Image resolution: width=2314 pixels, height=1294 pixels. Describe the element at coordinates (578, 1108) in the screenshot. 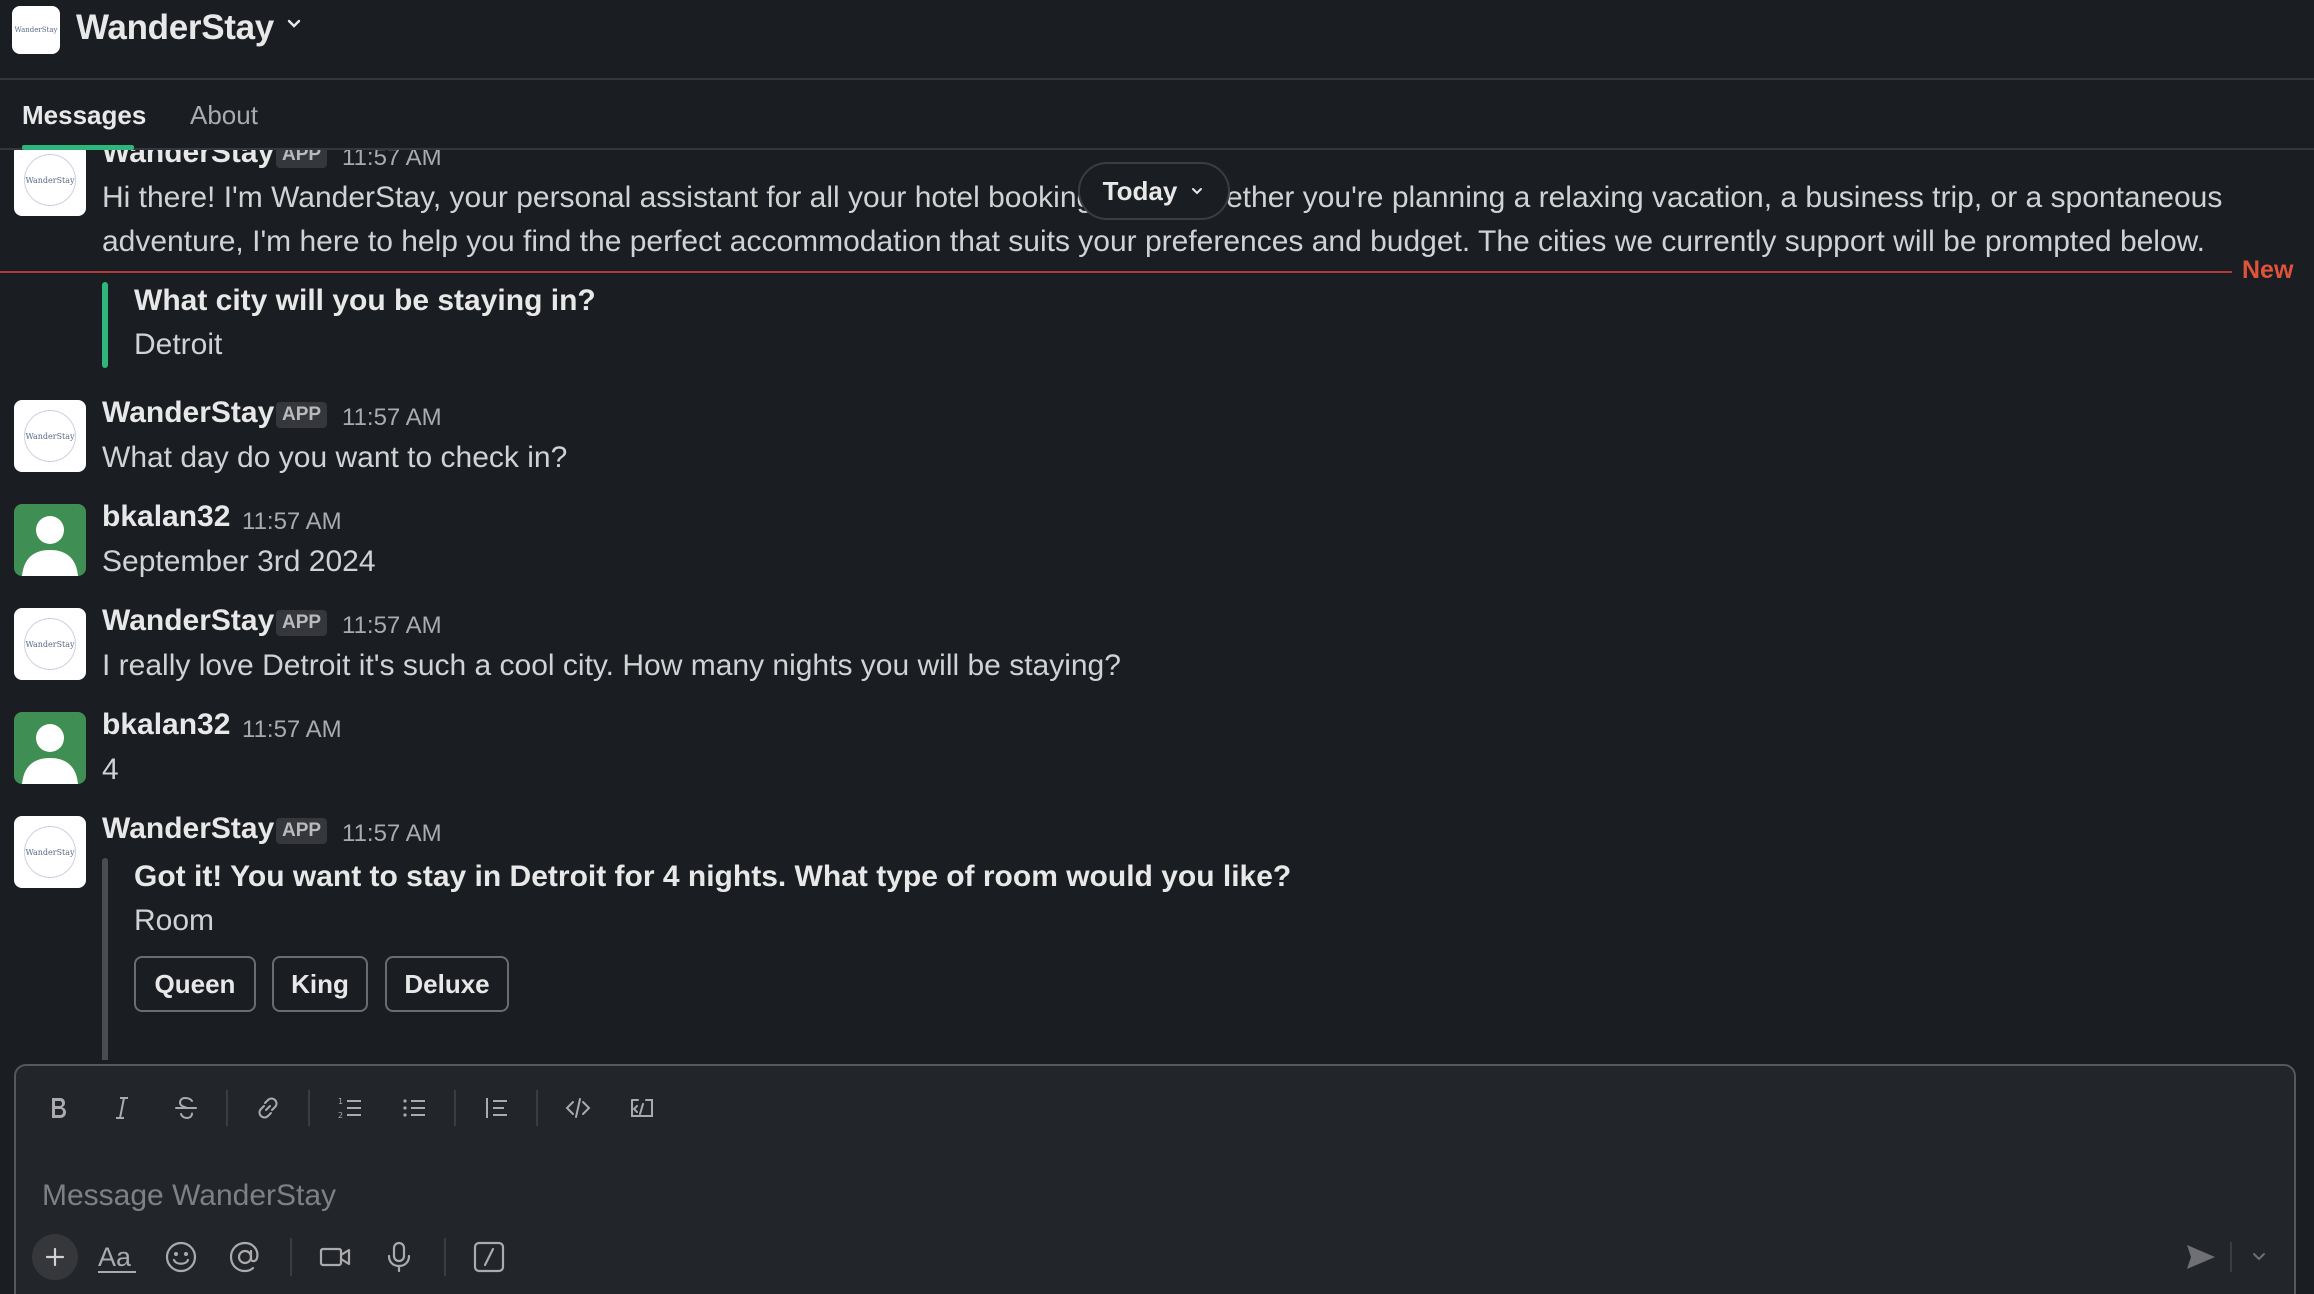

I see `code-icon` at that location.